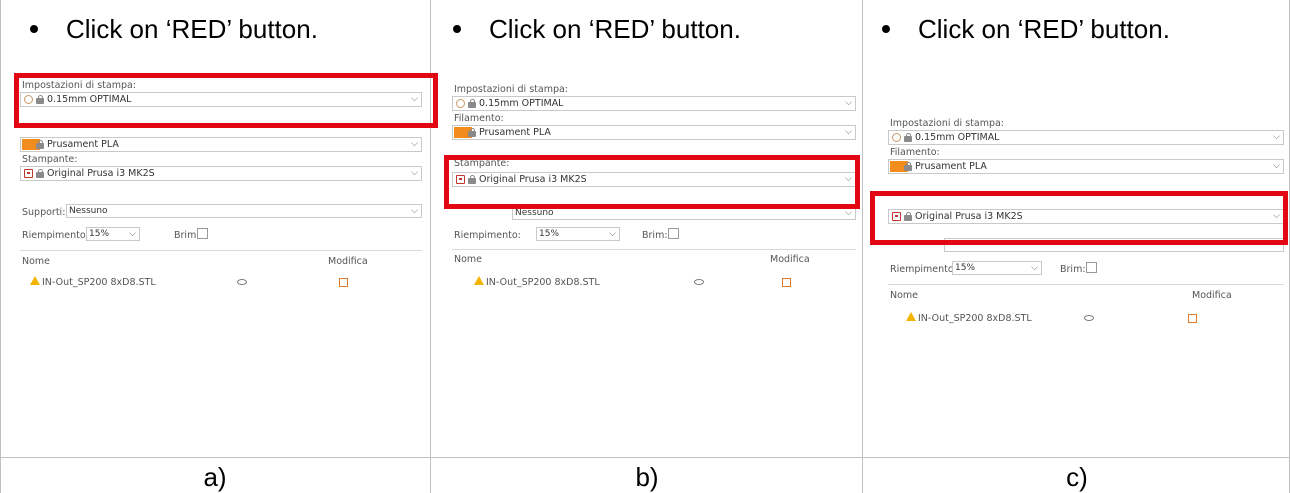  Describe the element at coordinates (647, 477) in the screenshot. I see `caption-b: b)` at that location.